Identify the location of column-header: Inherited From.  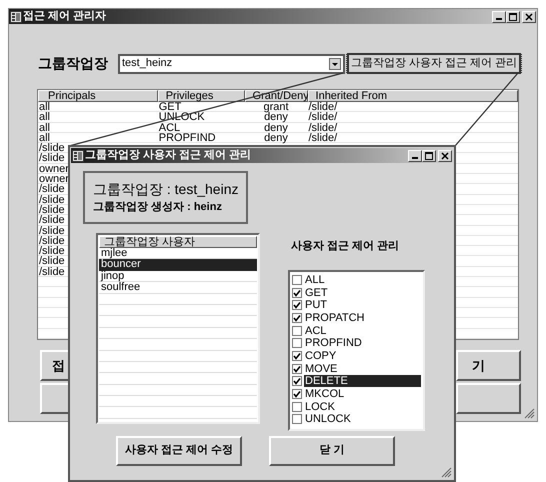
(413, 96).